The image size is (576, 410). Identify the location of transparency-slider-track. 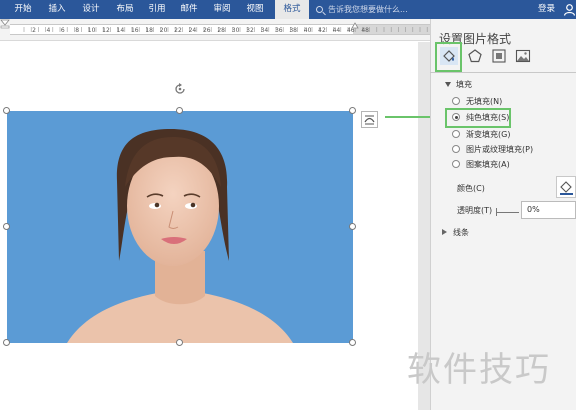
(508, 212).